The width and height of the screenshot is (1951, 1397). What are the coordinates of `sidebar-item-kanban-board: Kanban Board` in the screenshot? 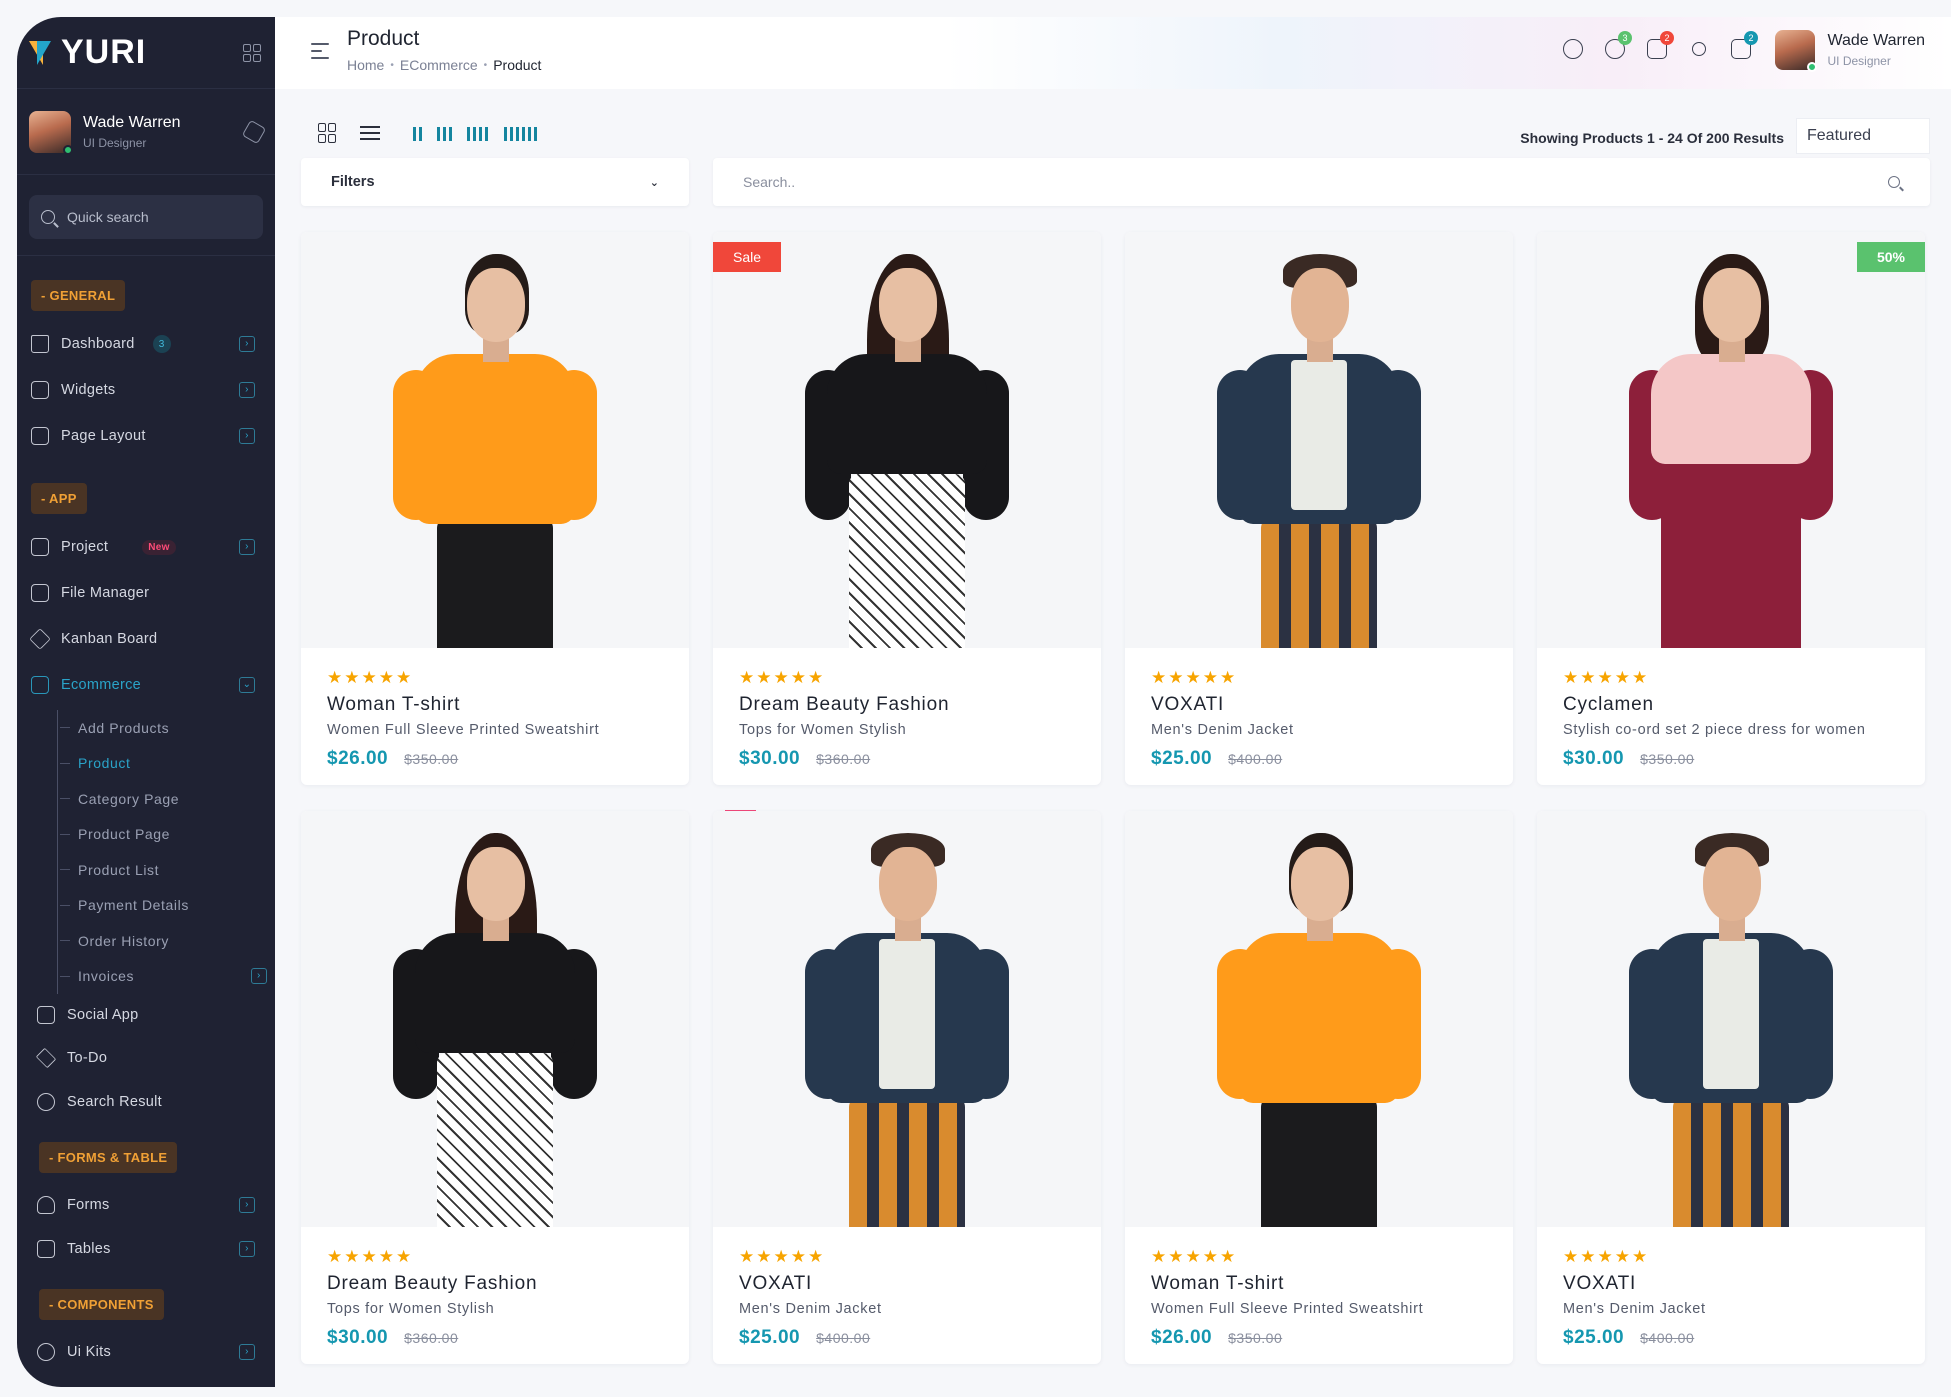 It's located at (146, 639).